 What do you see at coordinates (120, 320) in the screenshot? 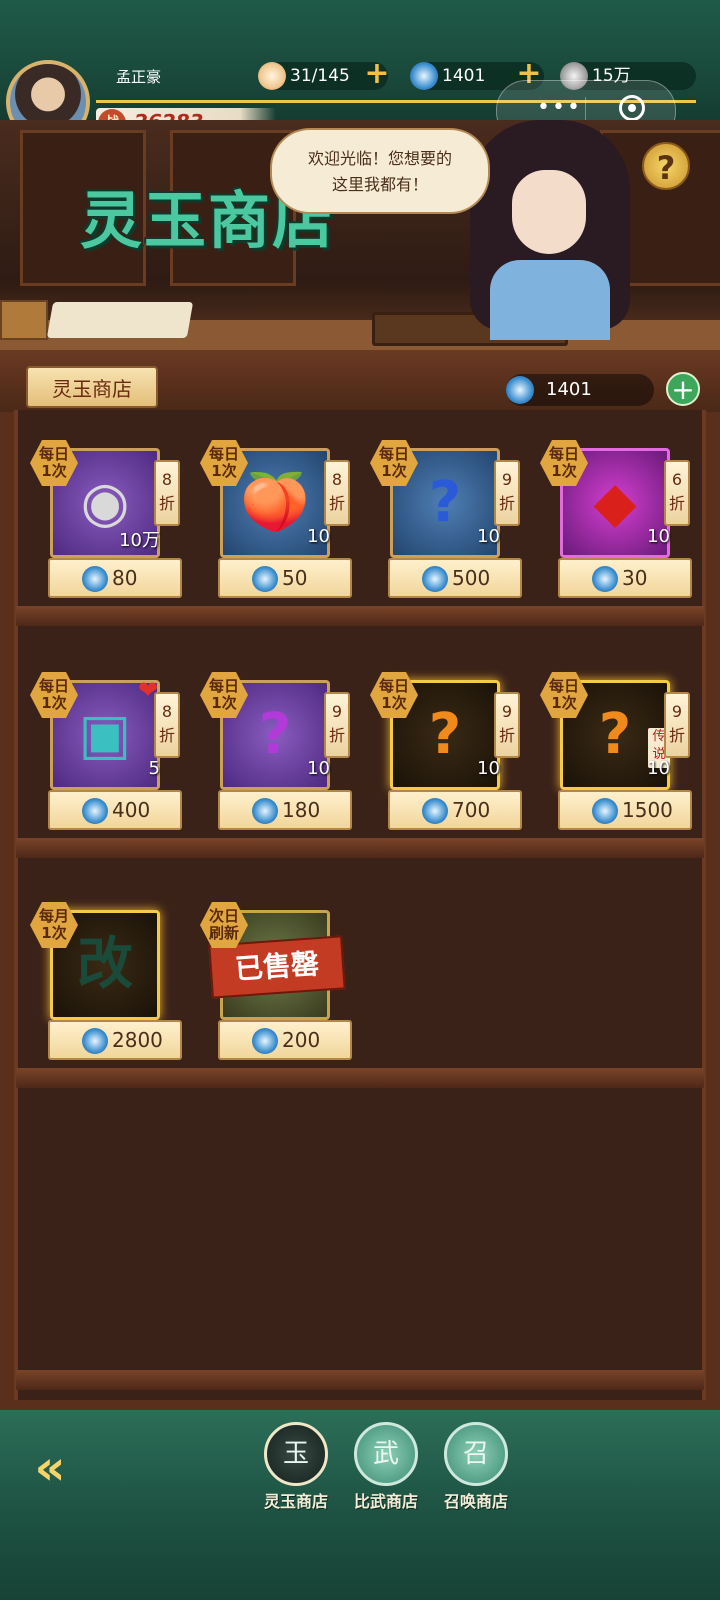
I see `open-book-decoration` at bounding box center [120, 320].